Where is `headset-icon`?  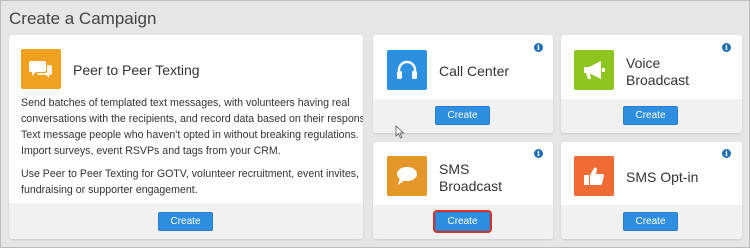 headset-icon is located at coordinates (407, 69).